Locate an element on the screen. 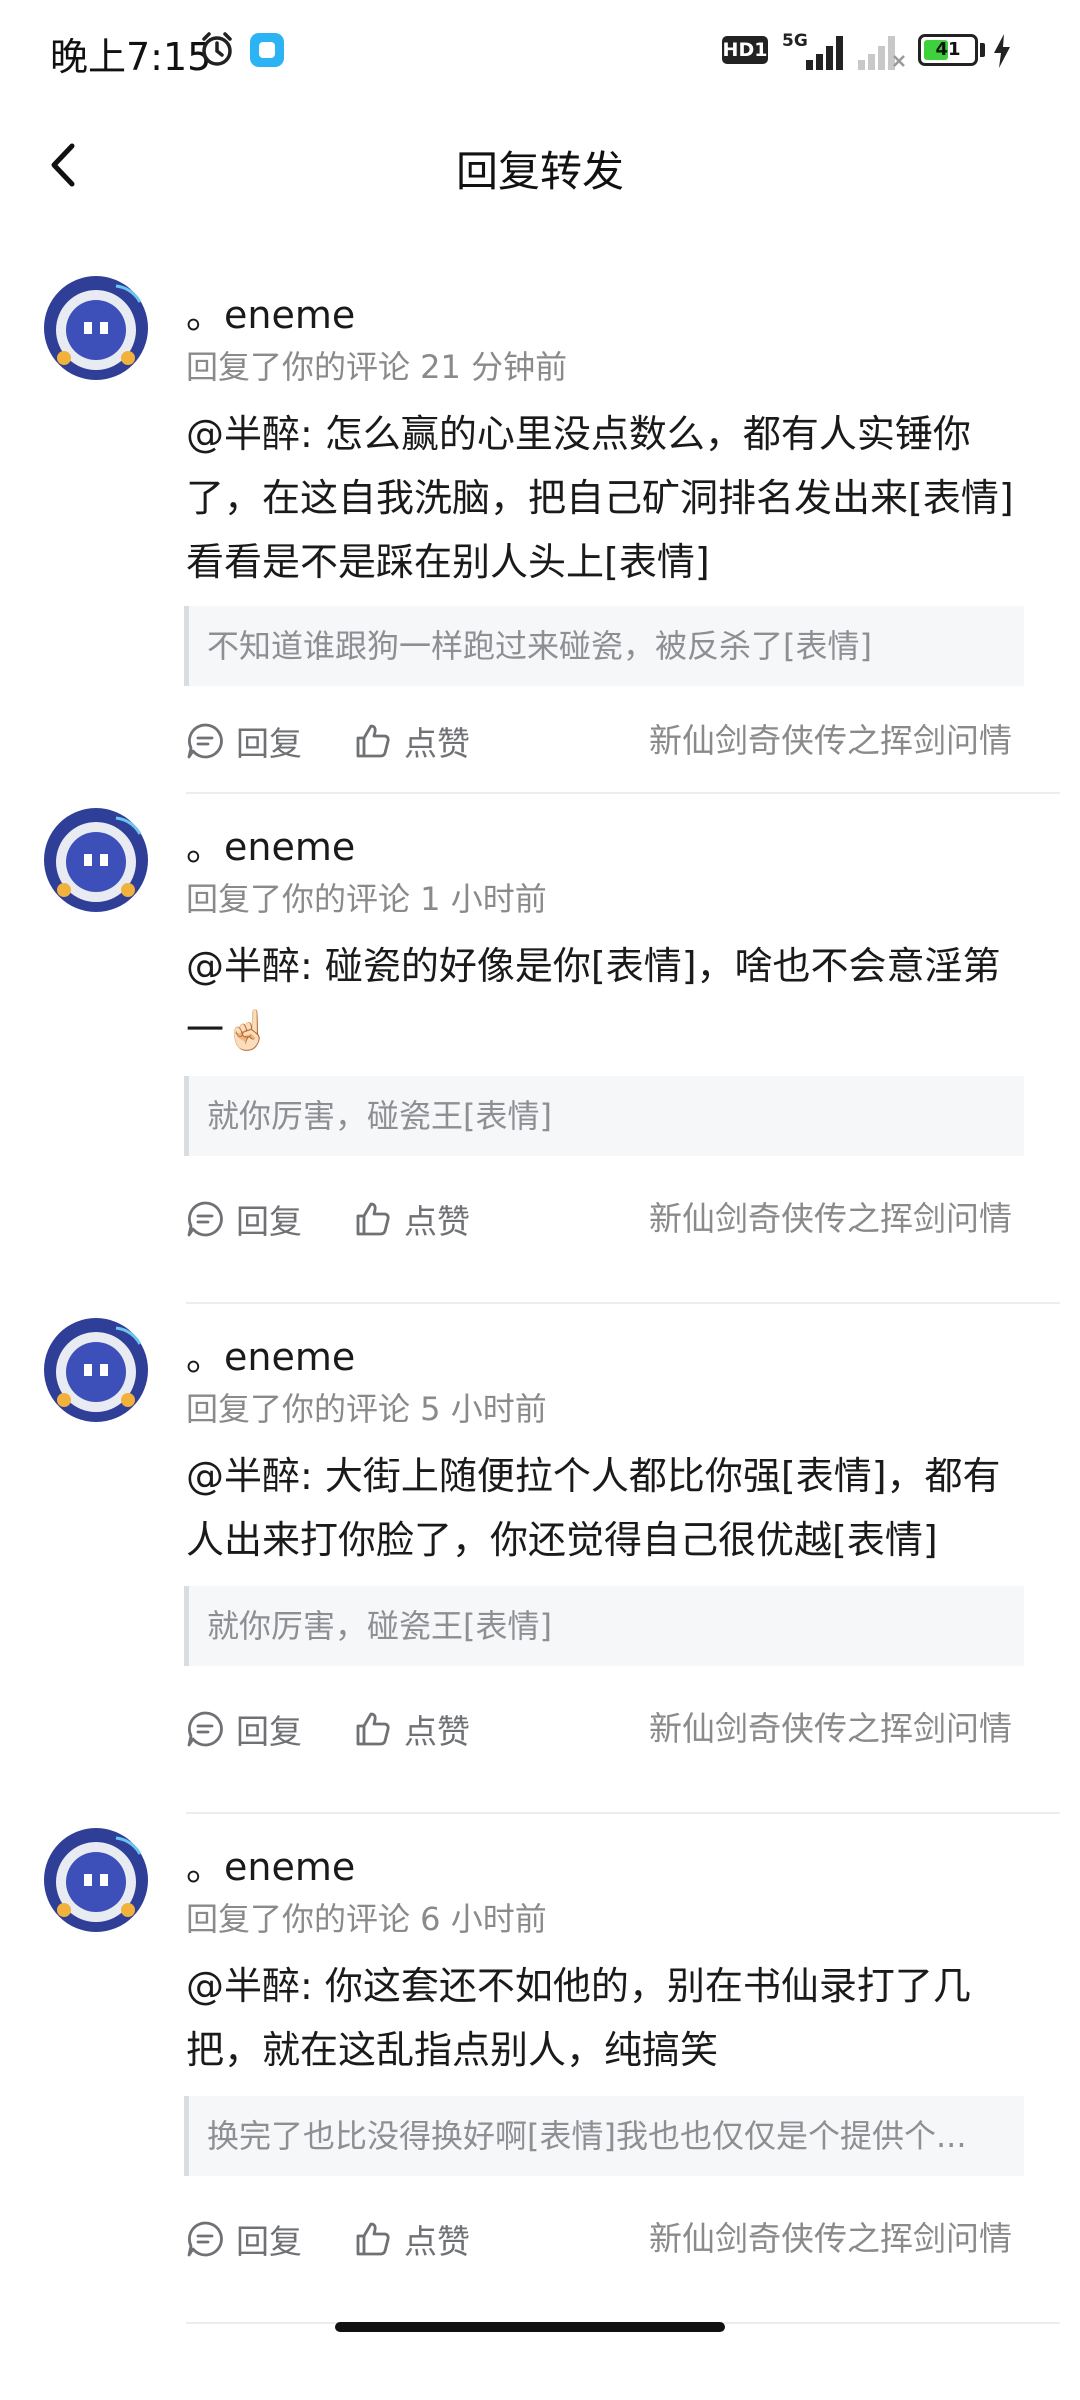 Image resolution: width=1080 pixels, height=2400 pixels. reply-body: @半醉: 碰瓷的好像是你[表情]，啥也不会意淫第一☝🏻 is located at coordinates (606, 998).